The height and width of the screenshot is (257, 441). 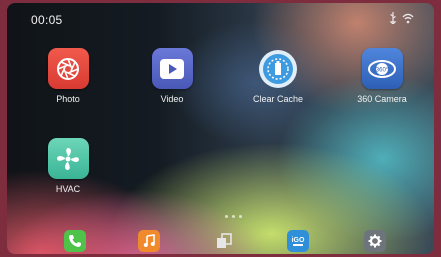 I want to click on link-icon, so click(x=224, y=241).